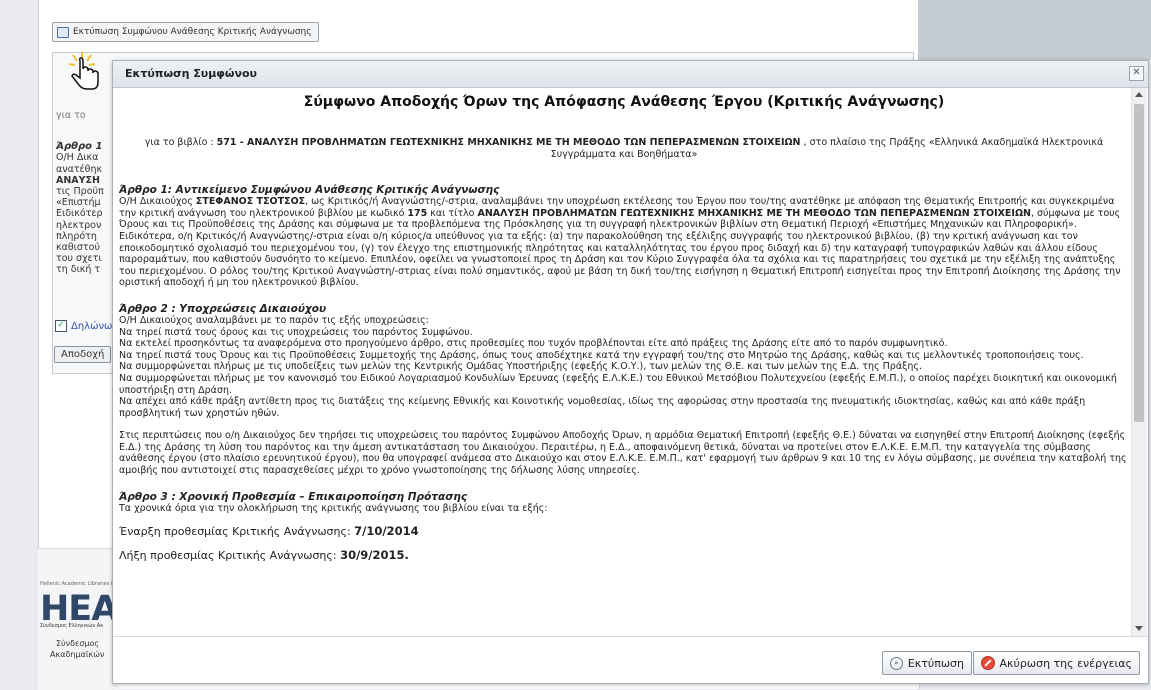 This screenshot has width=1151, height=690. What do you see at coordinates (79, 225) in the screenshot?
I see `bg-text-line: ηλεκτρον` at bounding box center [79, 225].